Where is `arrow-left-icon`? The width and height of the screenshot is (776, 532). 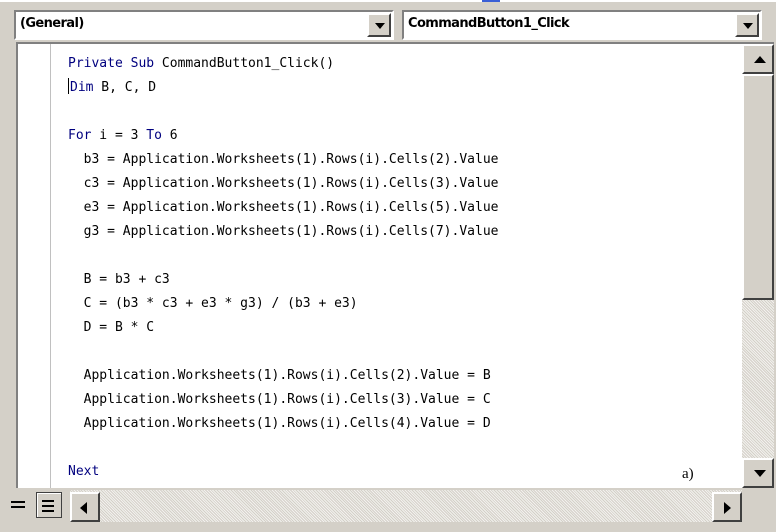 arrow-left-icon is located at coordinates (83, 508).